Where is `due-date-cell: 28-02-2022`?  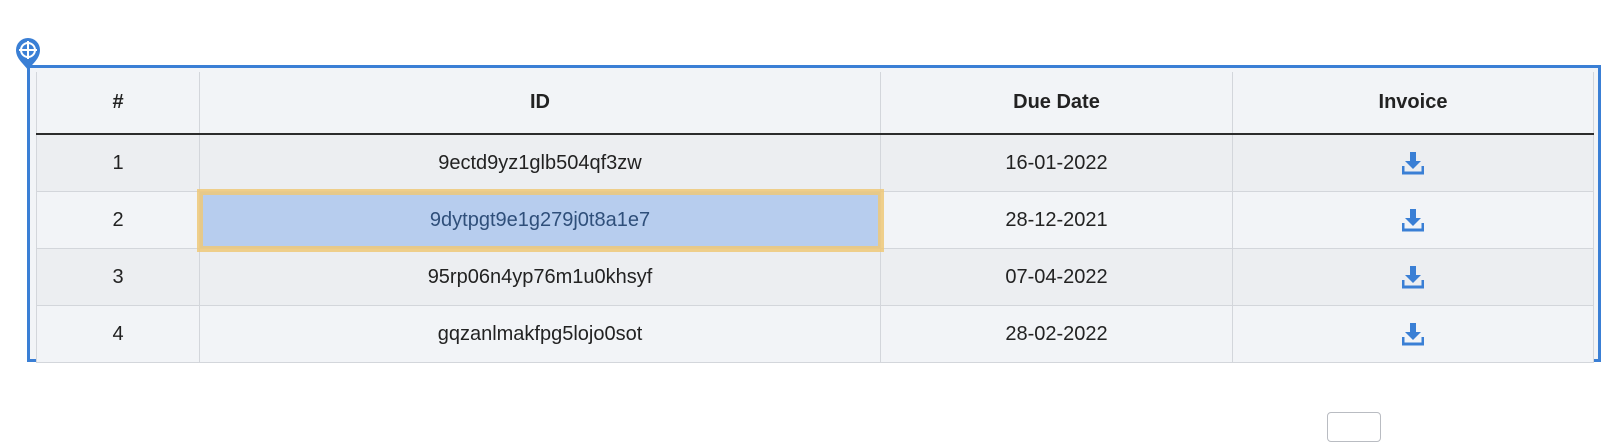 due-date-cell: 28-02-2022 is located at coordinates (1056, 334).